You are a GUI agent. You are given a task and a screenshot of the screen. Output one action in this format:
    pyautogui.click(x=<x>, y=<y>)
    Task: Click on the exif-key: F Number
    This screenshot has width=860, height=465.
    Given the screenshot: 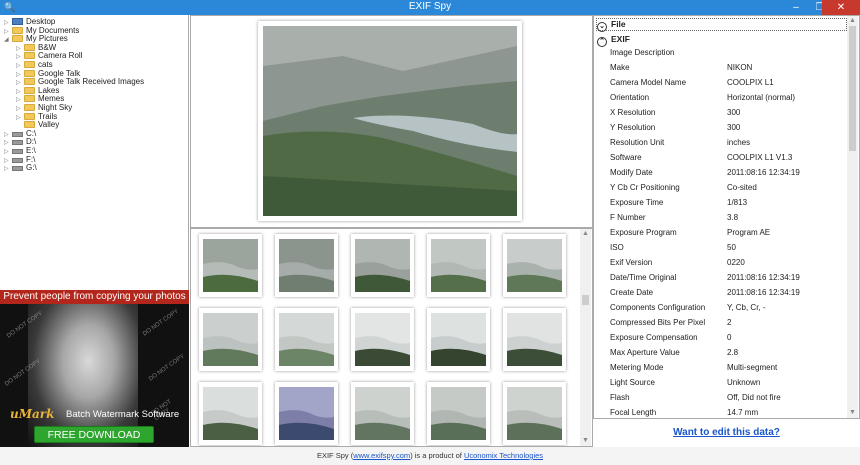 What is the action you would take?
    pyautogui.click(x=628, y=217)
    